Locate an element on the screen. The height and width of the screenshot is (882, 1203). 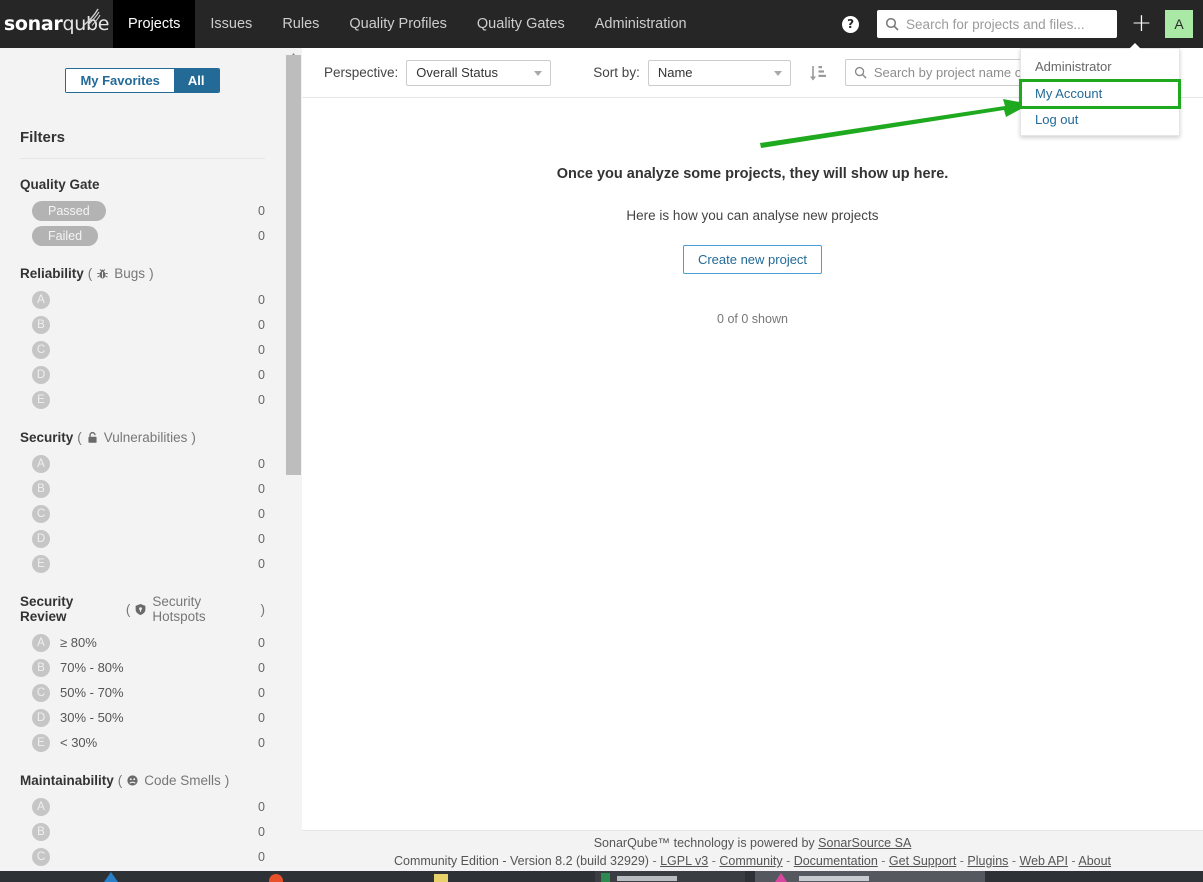
os-taskbar is located at coordinates (601, 876).